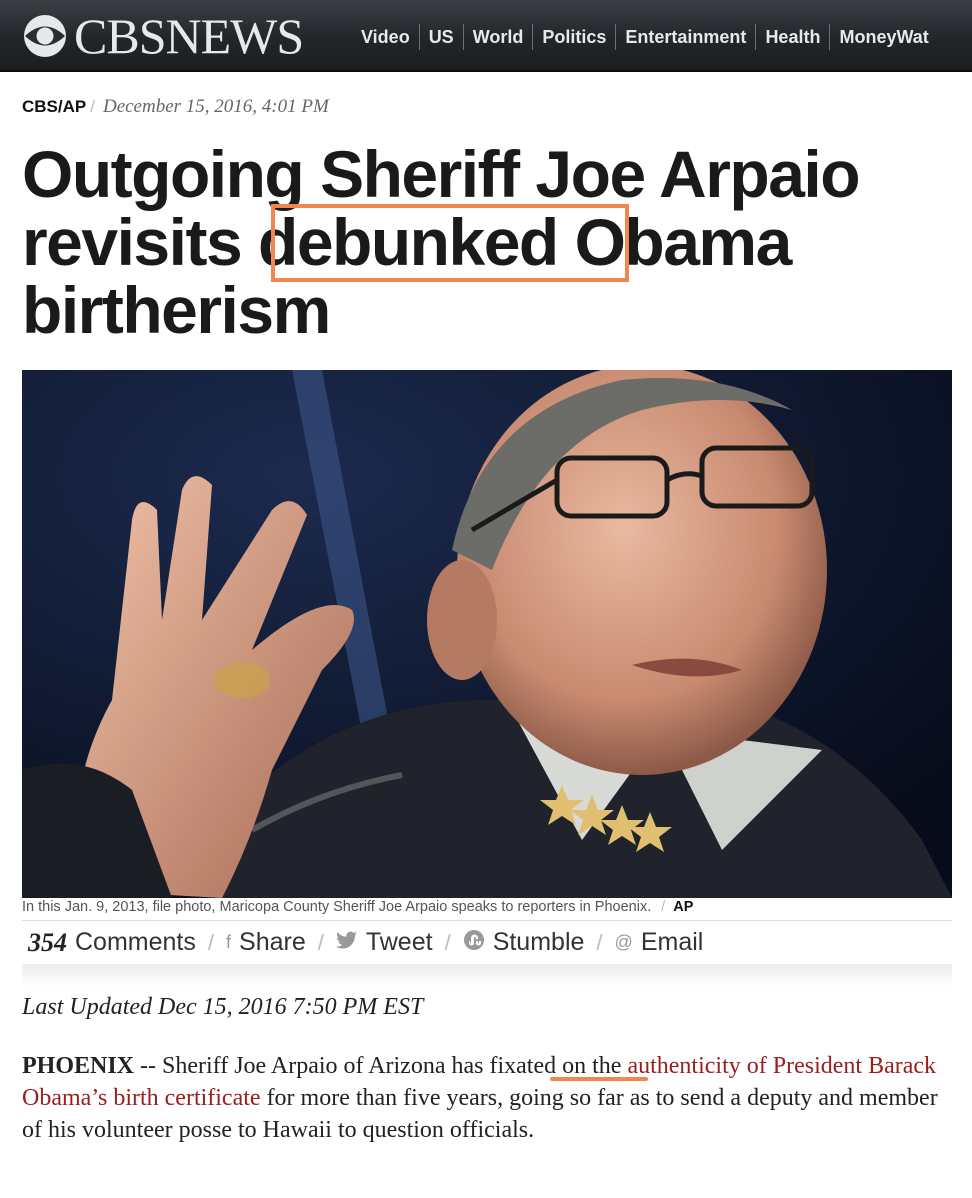 The image size is (972, 1198). What do you see at coordinates (672, 942) in the screenshot?
I see `email-button: Email` at bounding box center [672, 942].